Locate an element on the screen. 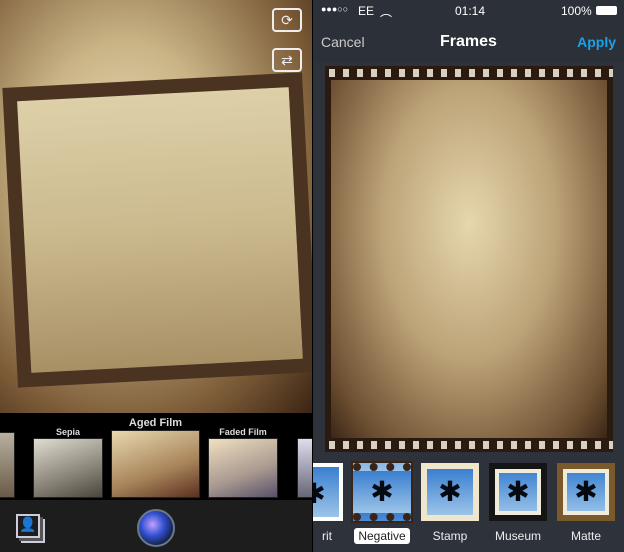  wifi-icon: ︵ is located at coordinates (386, 12).